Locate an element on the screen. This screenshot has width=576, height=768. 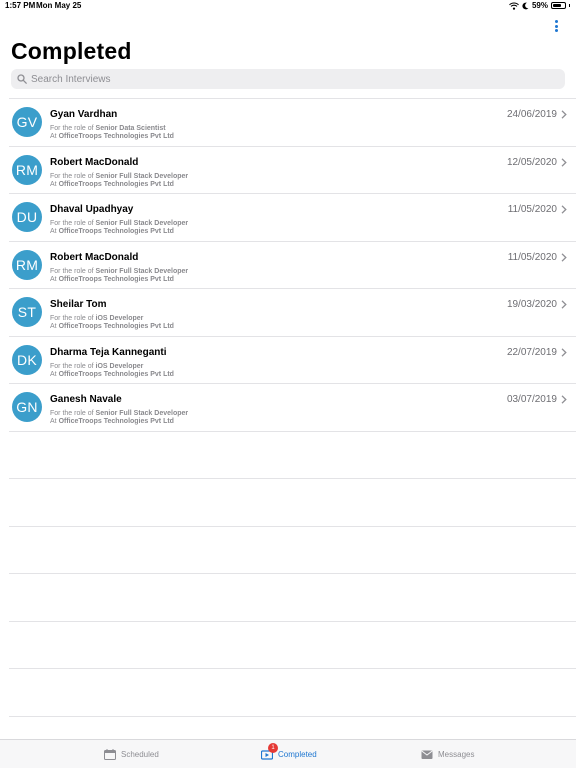
status-date: Mon May 25 is located at coordinates (59, 5).